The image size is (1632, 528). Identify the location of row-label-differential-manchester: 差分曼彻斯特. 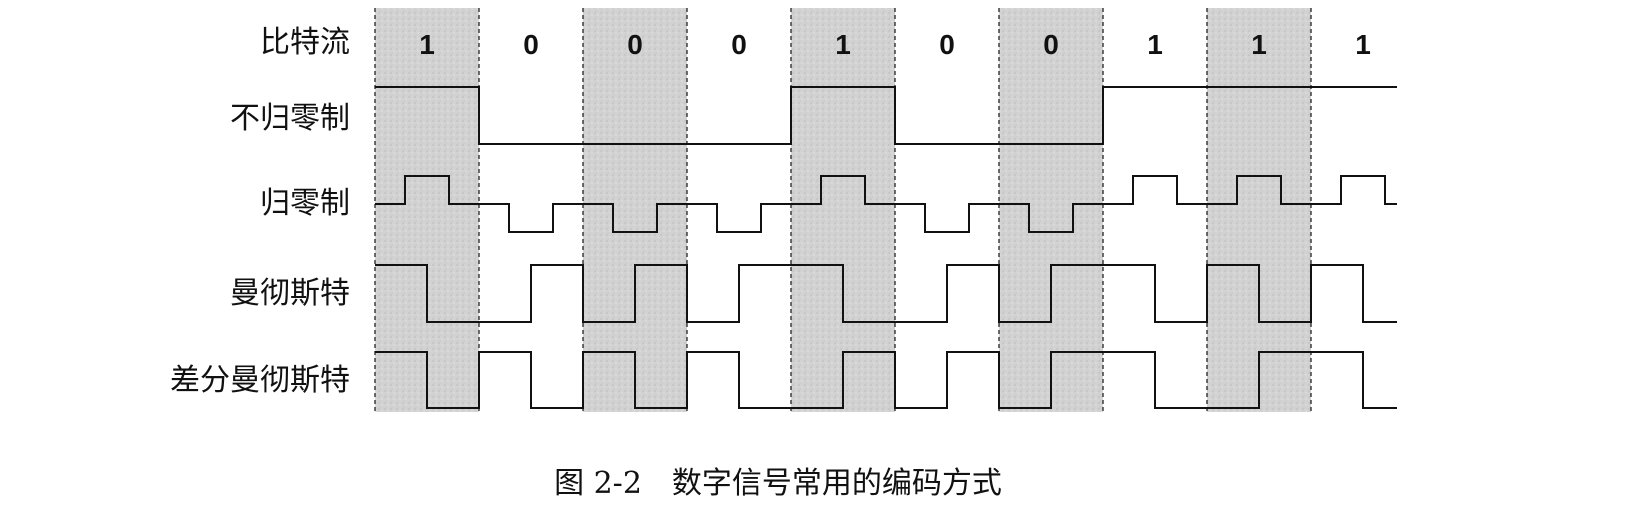
(260, 380).